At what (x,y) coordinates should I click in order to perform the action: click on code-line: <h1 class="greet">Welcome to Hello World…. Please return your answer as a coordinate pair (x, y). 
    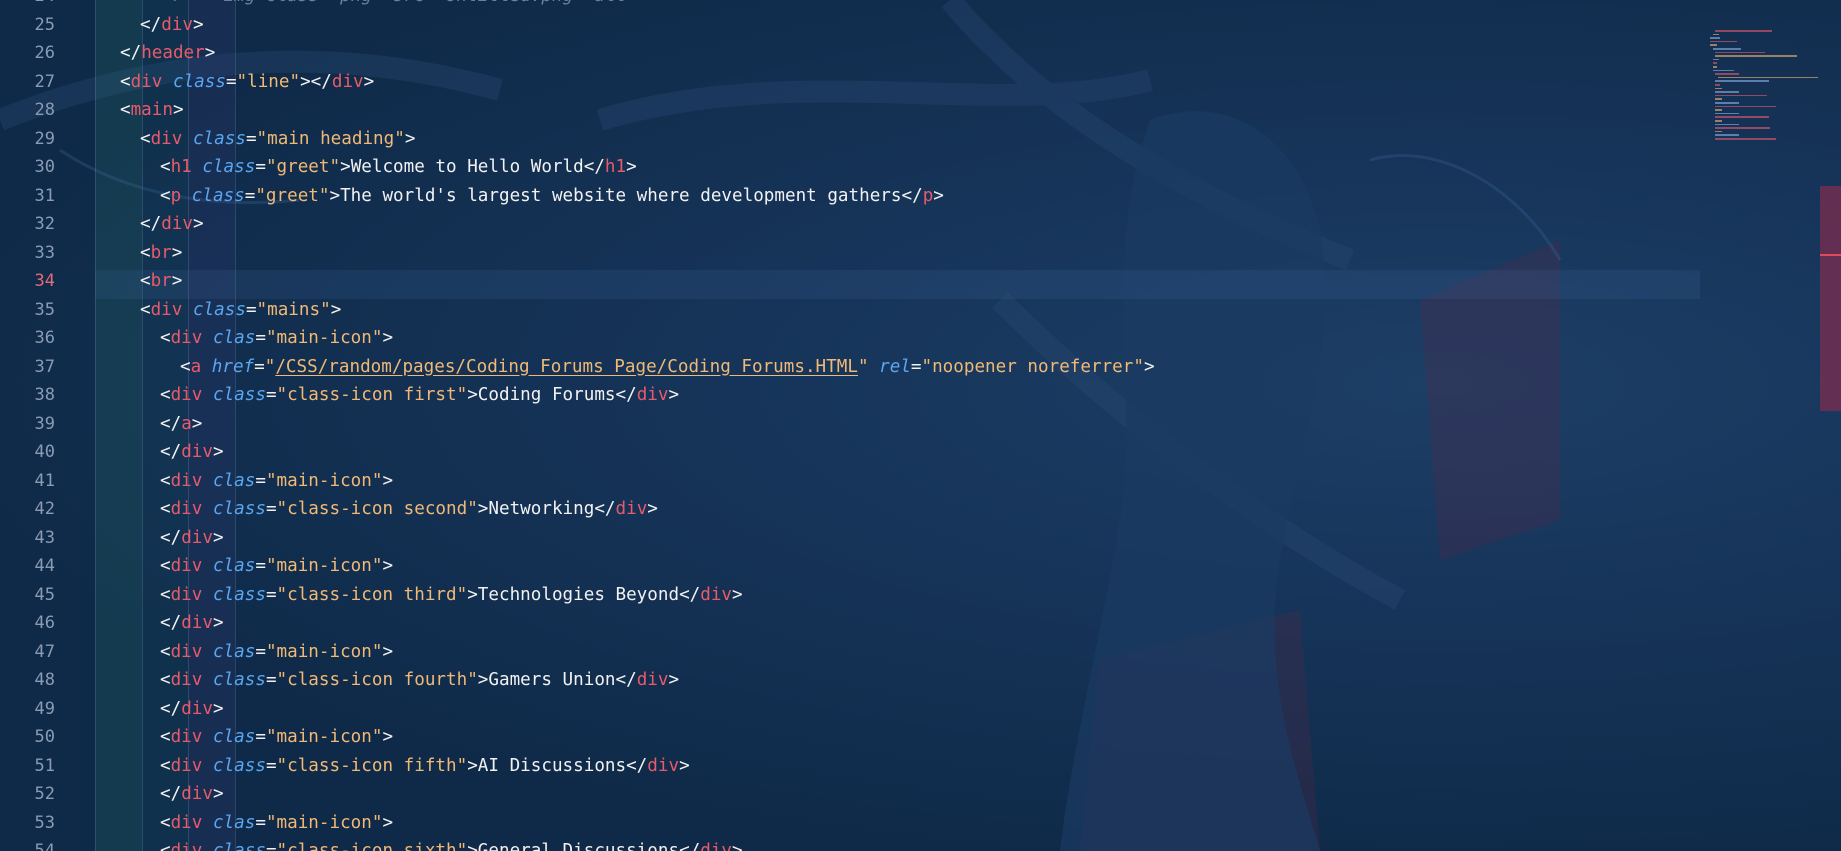
    Looking at the image, I should click on (398, 167).